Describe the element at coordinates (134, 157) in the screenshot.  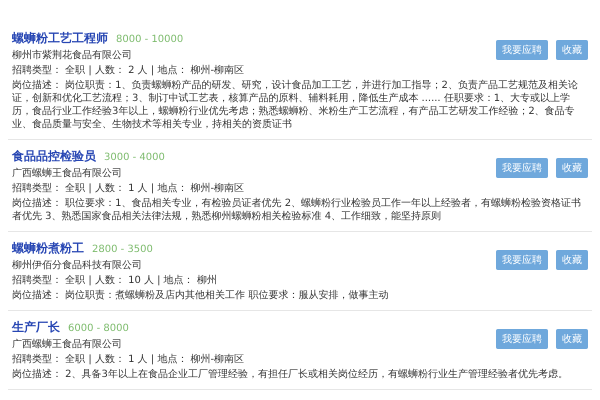
I see `salary-range: 3000 - 4000` at that location.